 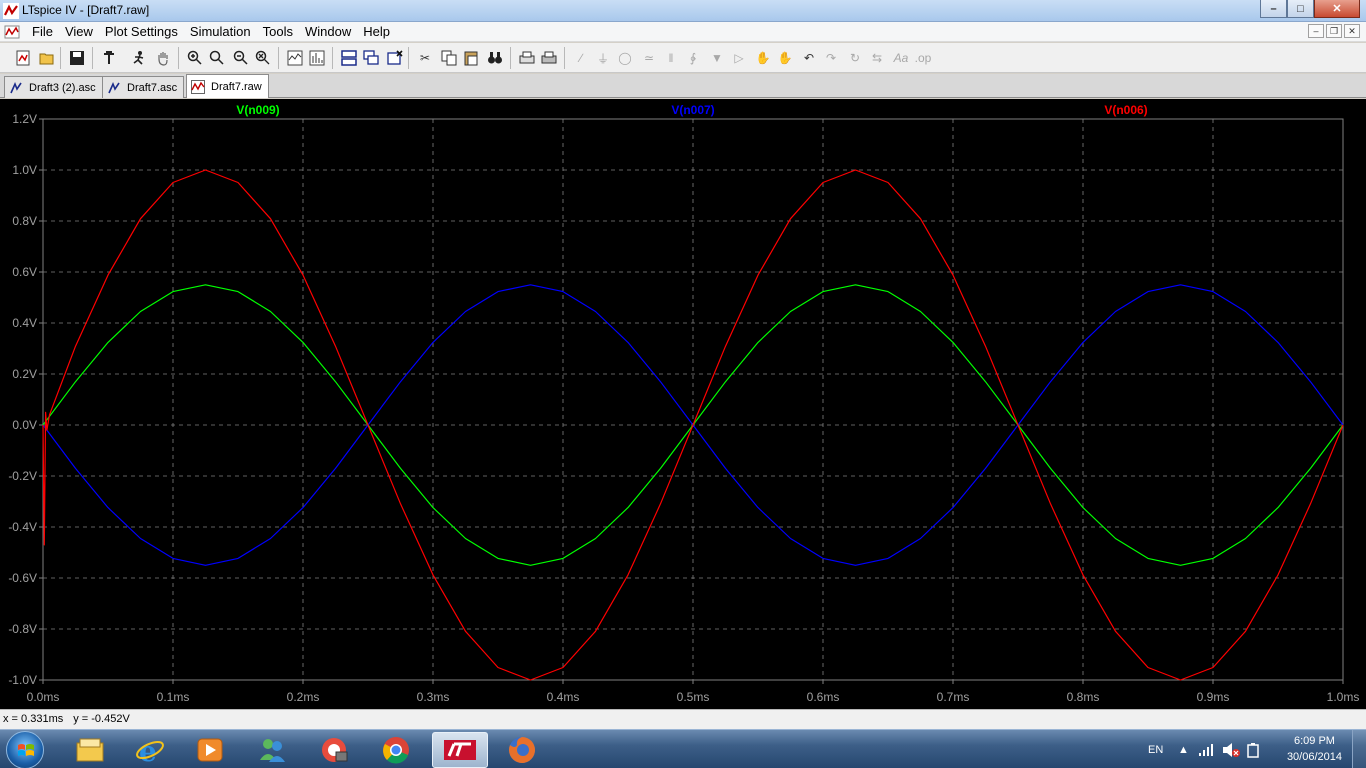 What do you see at coordinates (739, 58) in the screenshot?
I see `component-icon: ▷` at bounding box center [739, 58].